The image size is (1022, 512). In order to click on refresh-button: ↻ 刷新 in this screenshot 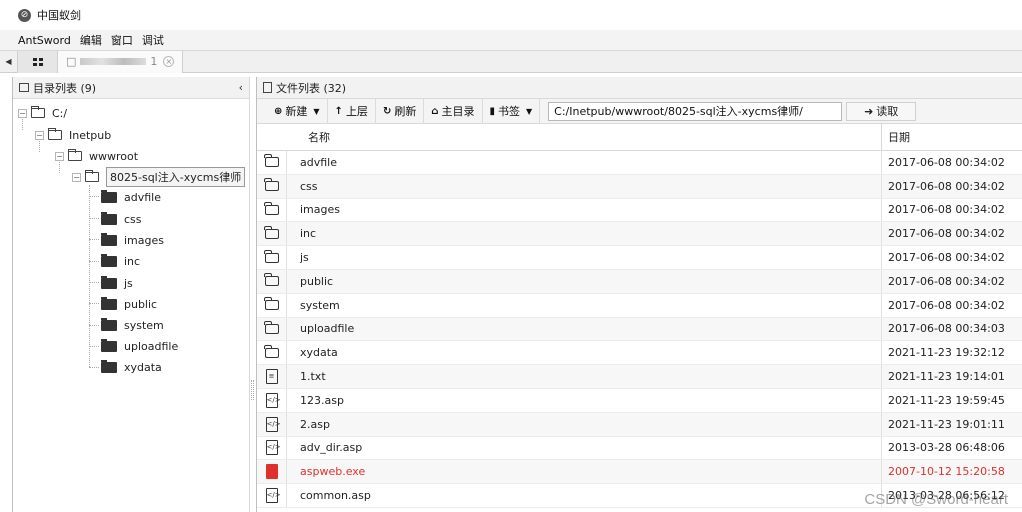, I will do `click(400, 111)`.